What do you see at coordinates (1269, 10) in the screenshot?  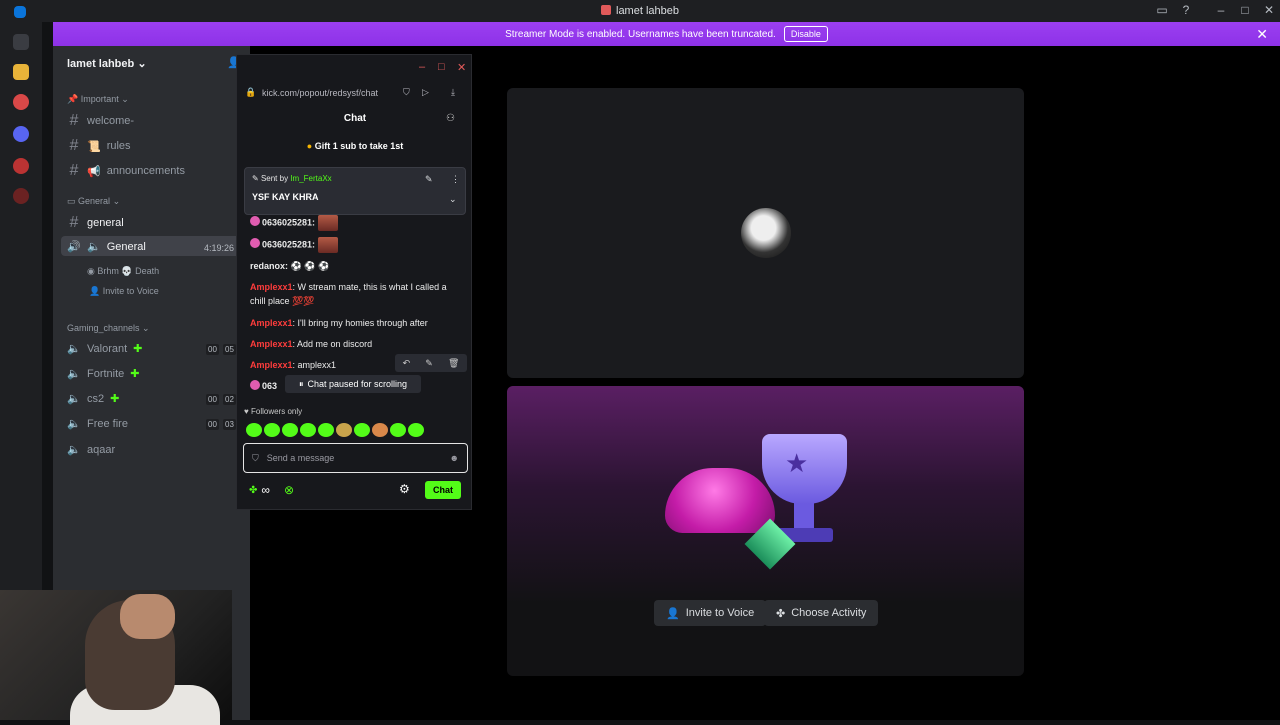 I see `close-window-icon: ✕` at bounding box center [1269, 10].